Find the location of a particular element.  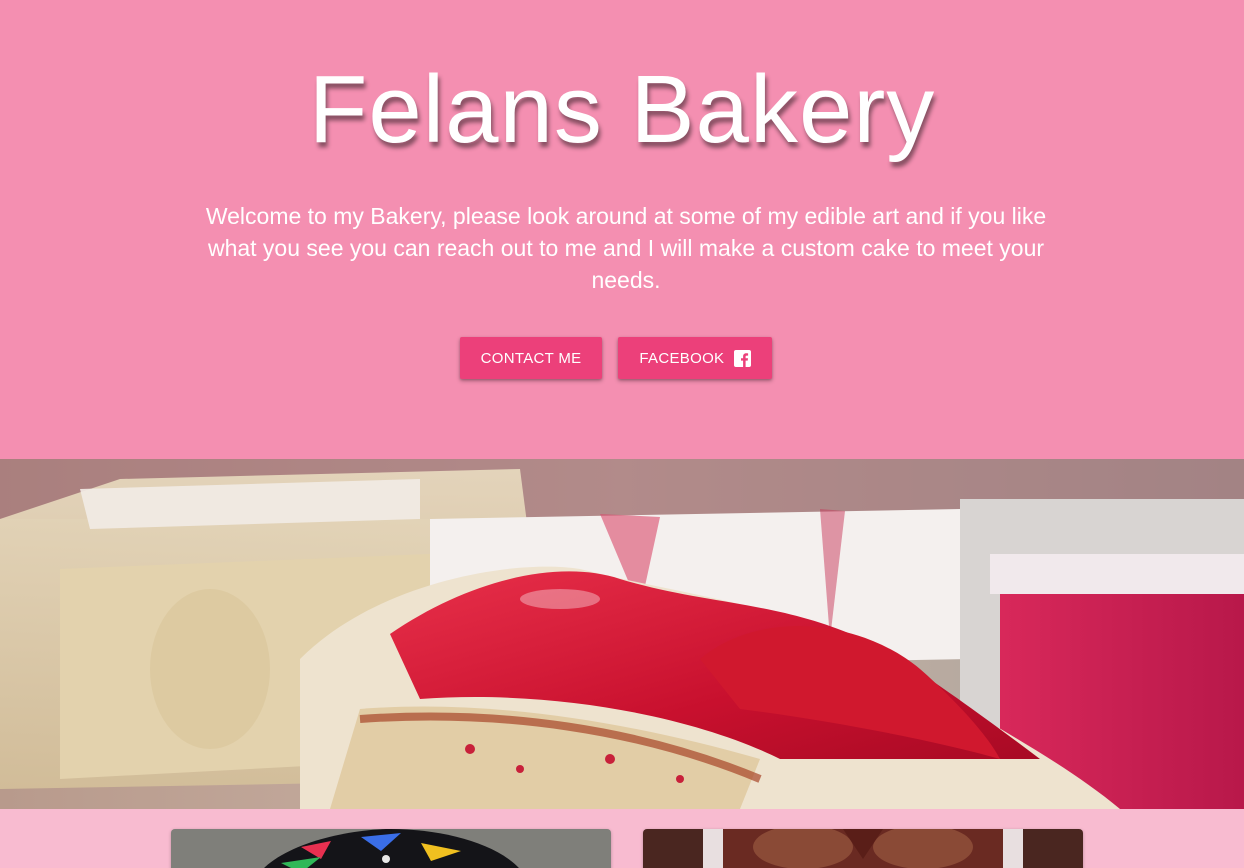

facebook-icon is located at coordinates (743, 358).